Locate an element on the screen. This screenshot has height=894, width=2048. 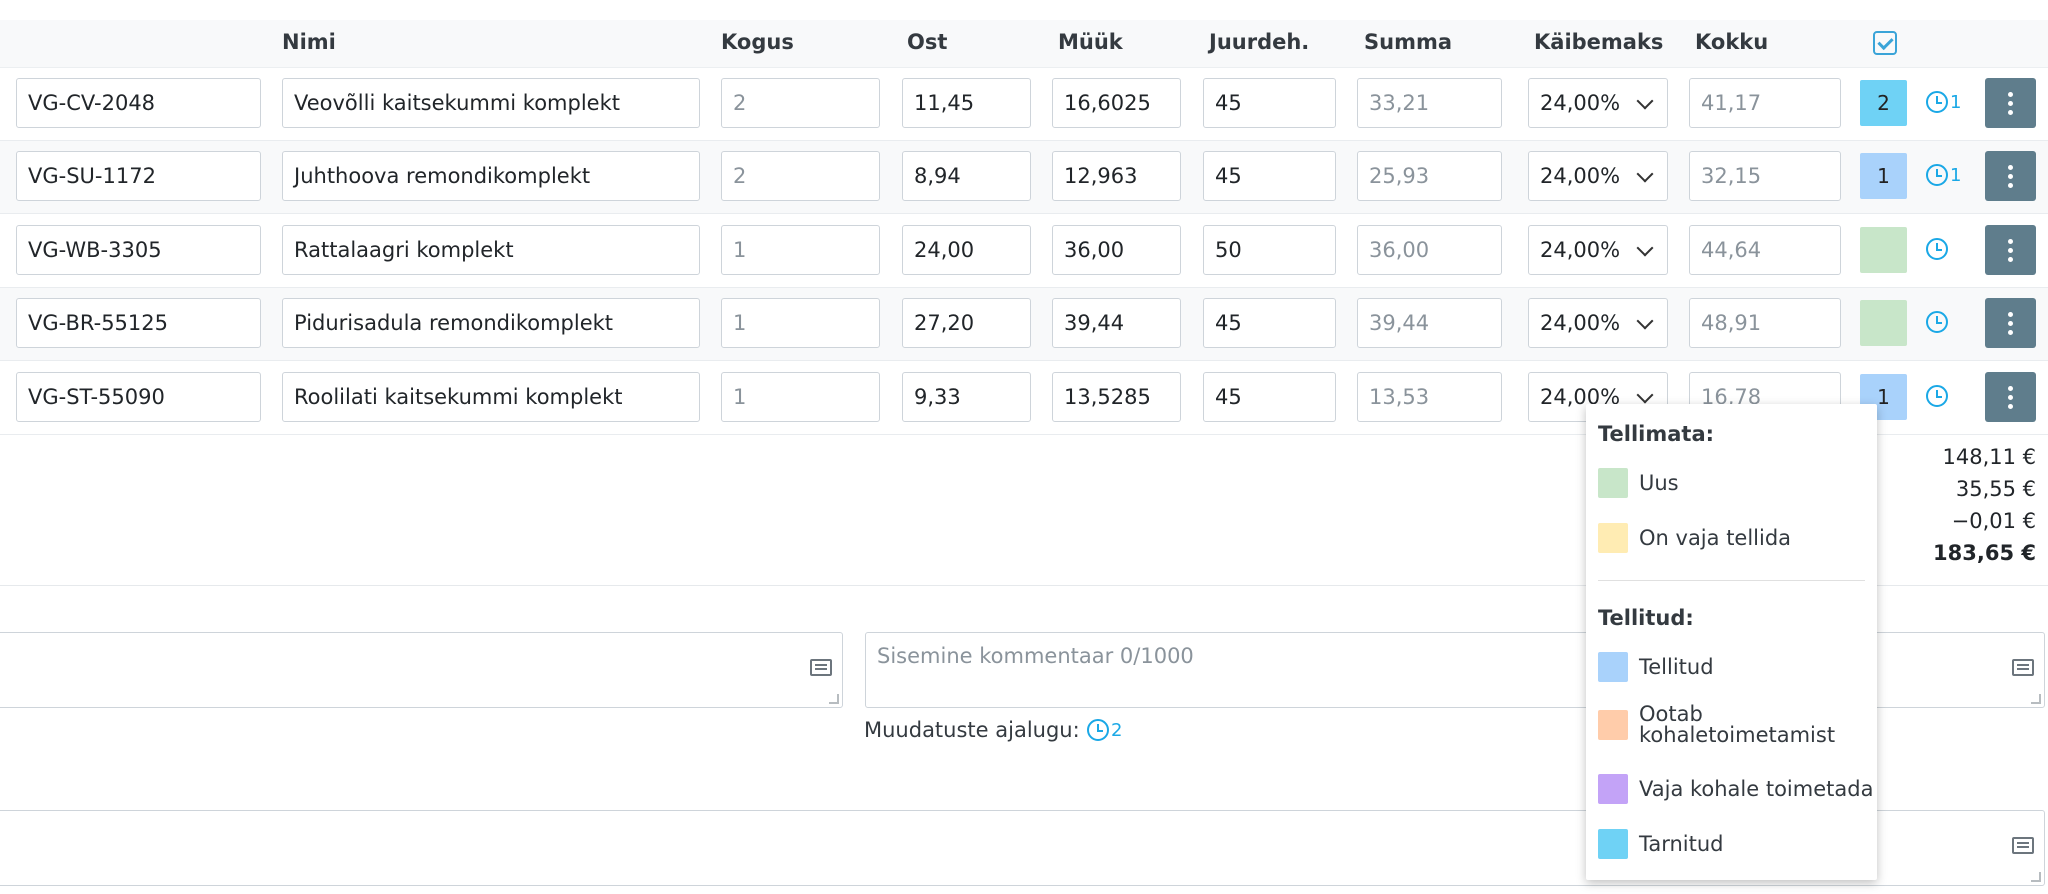
status-option-new: Uus is located at coordinates (1638, 483).